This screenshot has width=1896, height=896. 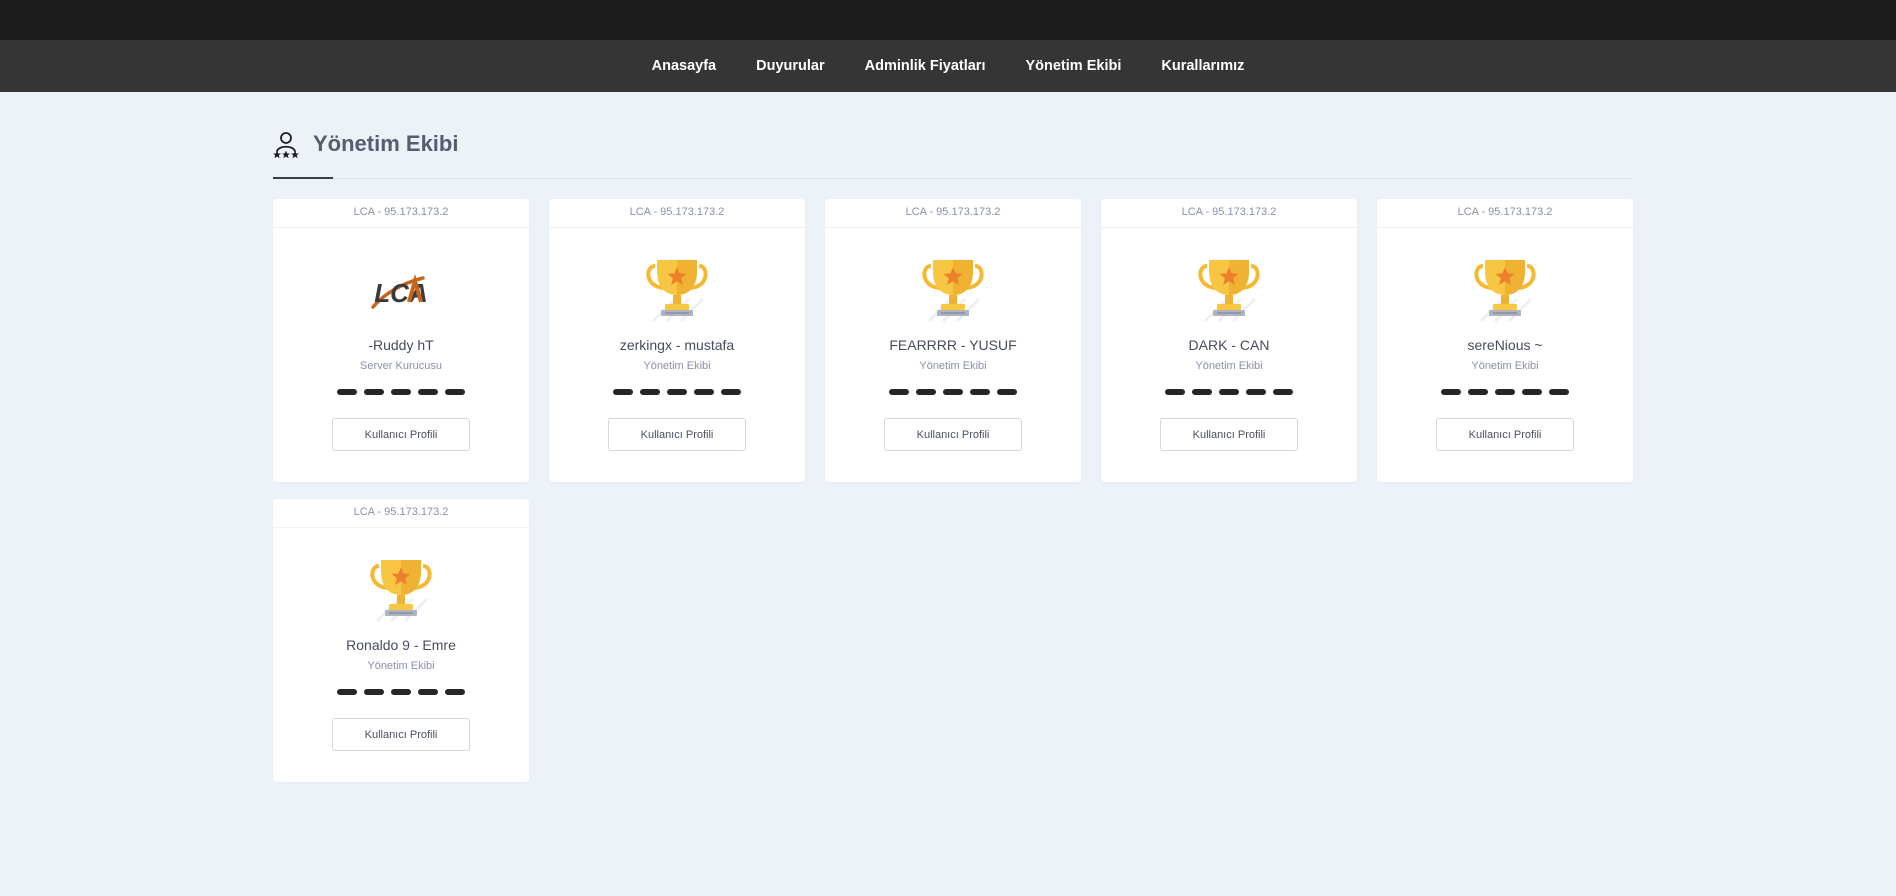 What do you see at coordinates (303, 178) in the screenshot?
I see `title-divider-accent` at bounding box center [303, 178].